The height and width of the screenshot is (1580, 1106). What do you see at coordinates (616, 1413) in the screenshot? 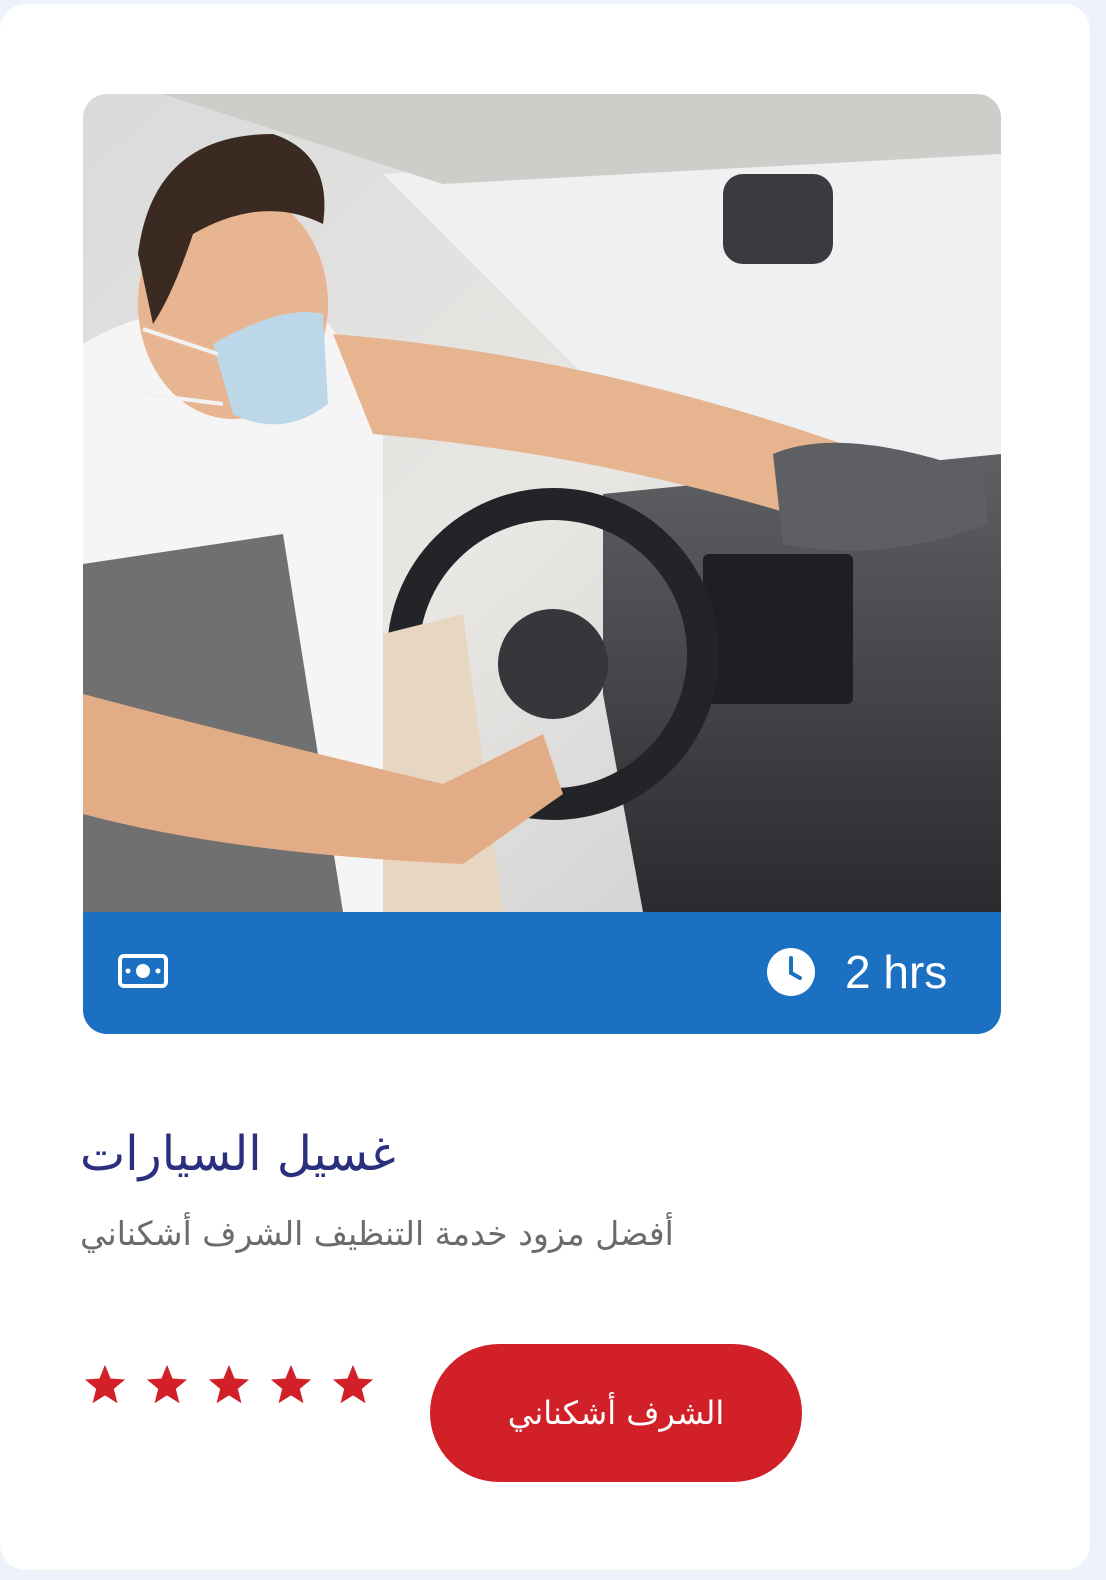
I see `book-button: الشرف أشكناني` at bounding box center [616, 1413].